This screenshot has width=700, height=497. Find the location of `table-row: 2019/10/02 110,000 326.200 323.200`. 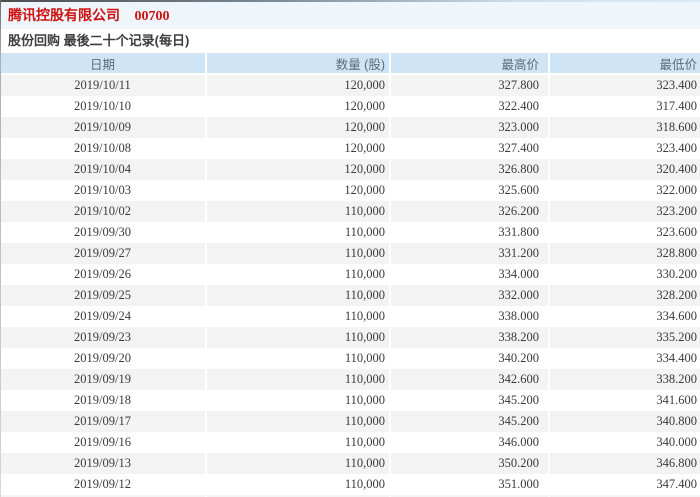

table-row: 2019/10/02 110,000 326.200 323.200 is located at coordinates (350, 211).